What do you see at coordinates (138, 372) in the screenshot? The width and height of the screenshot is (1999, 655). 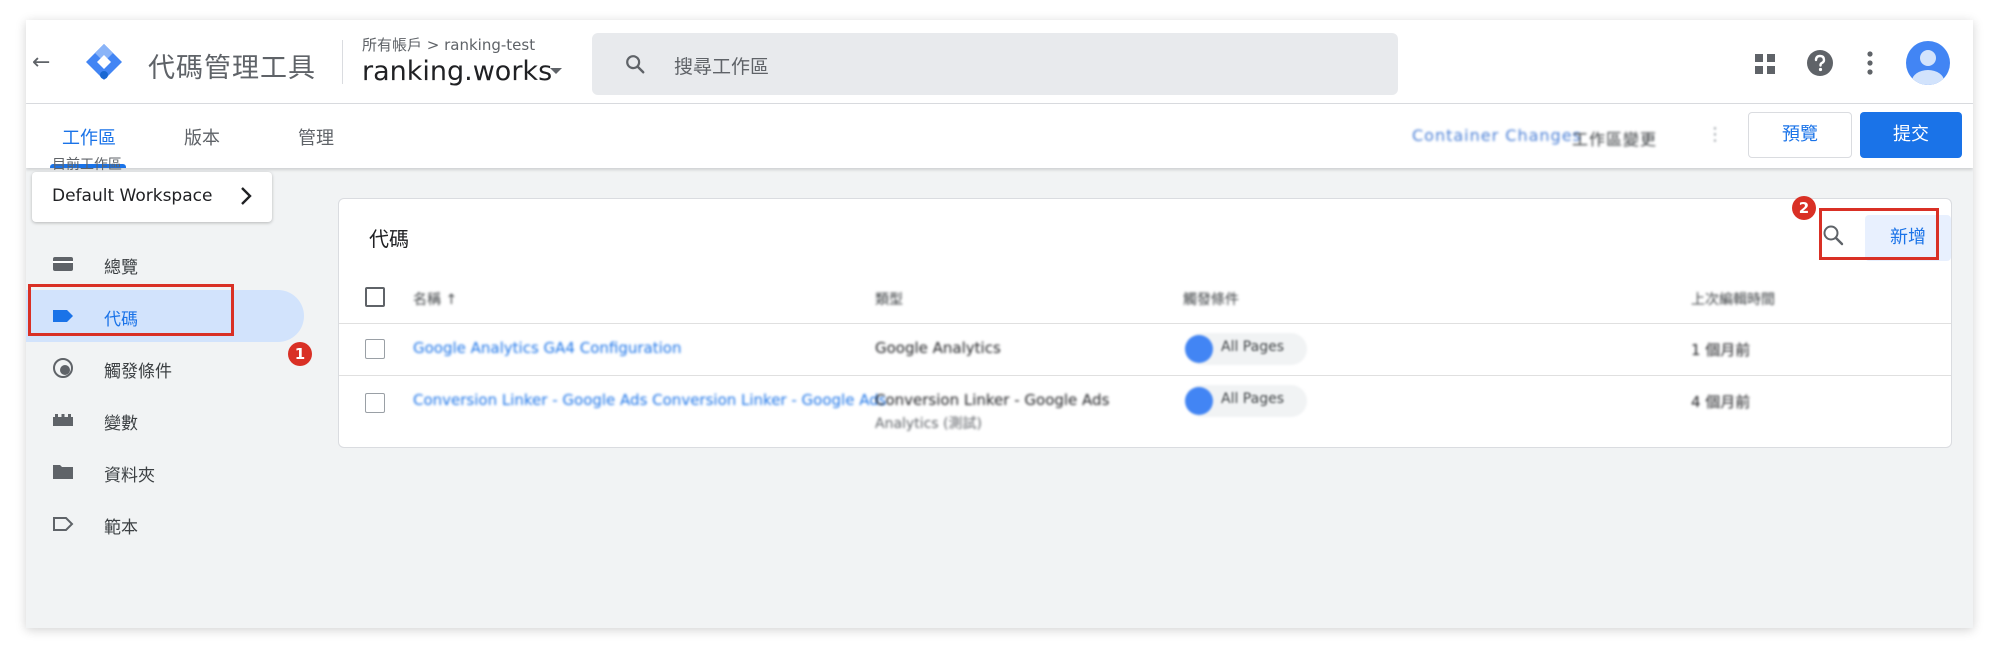 I see `sidebar-item-label: 觸發條件` at bounding box center [138, 372].